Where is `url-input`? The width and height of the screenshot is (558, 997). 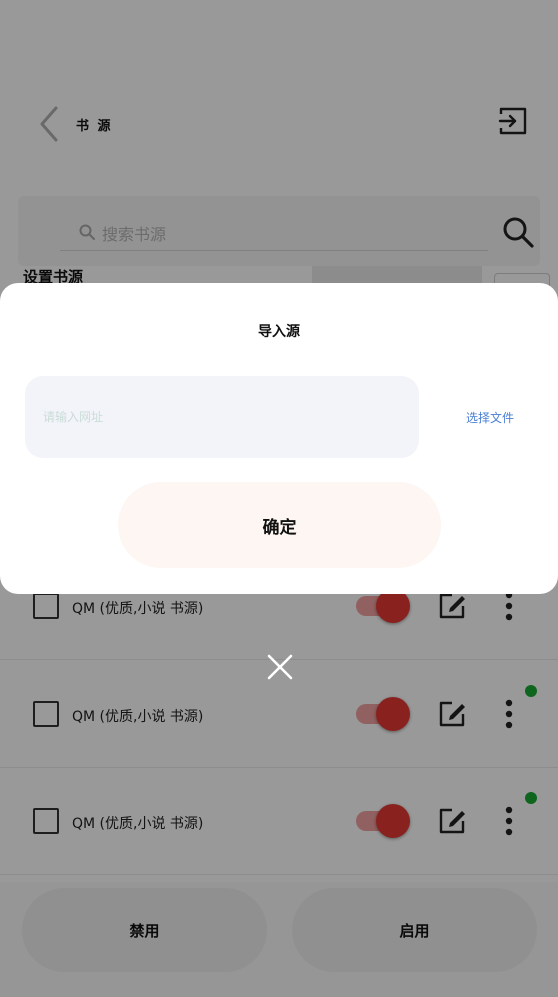
url-input is located at coordinates (222, 417).